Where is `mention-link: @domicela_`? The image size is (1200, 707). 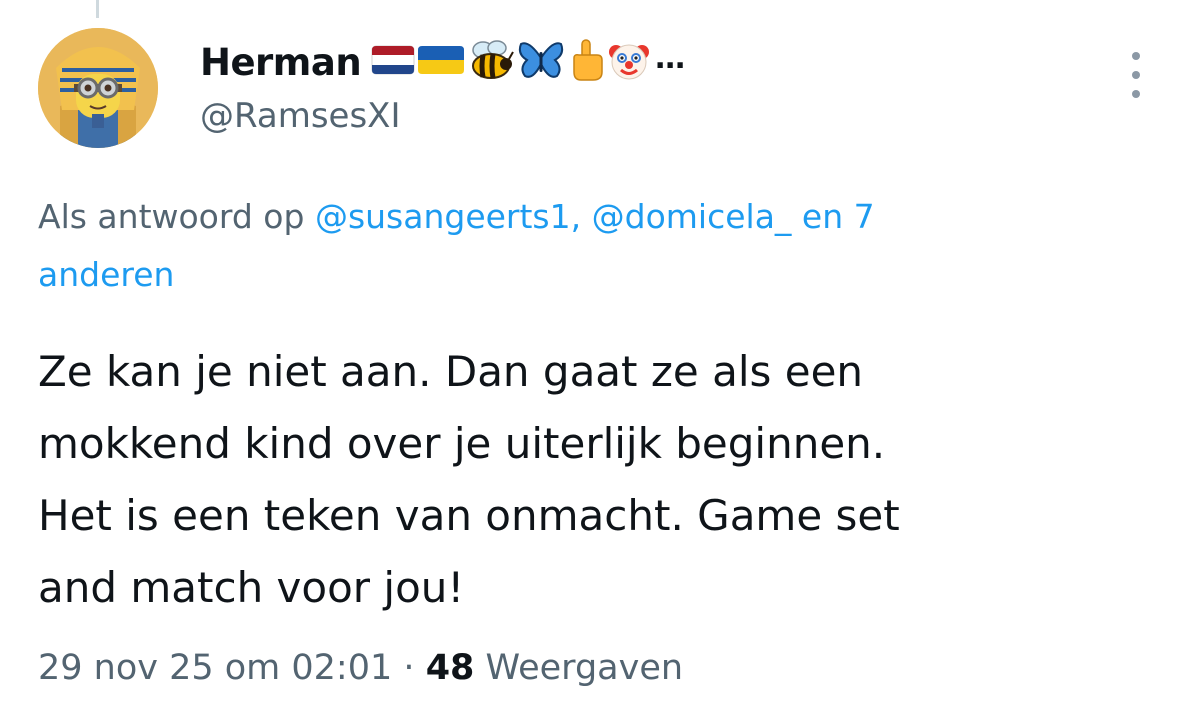 mention-link: @domicela_ is located at coordinates (692, 216).